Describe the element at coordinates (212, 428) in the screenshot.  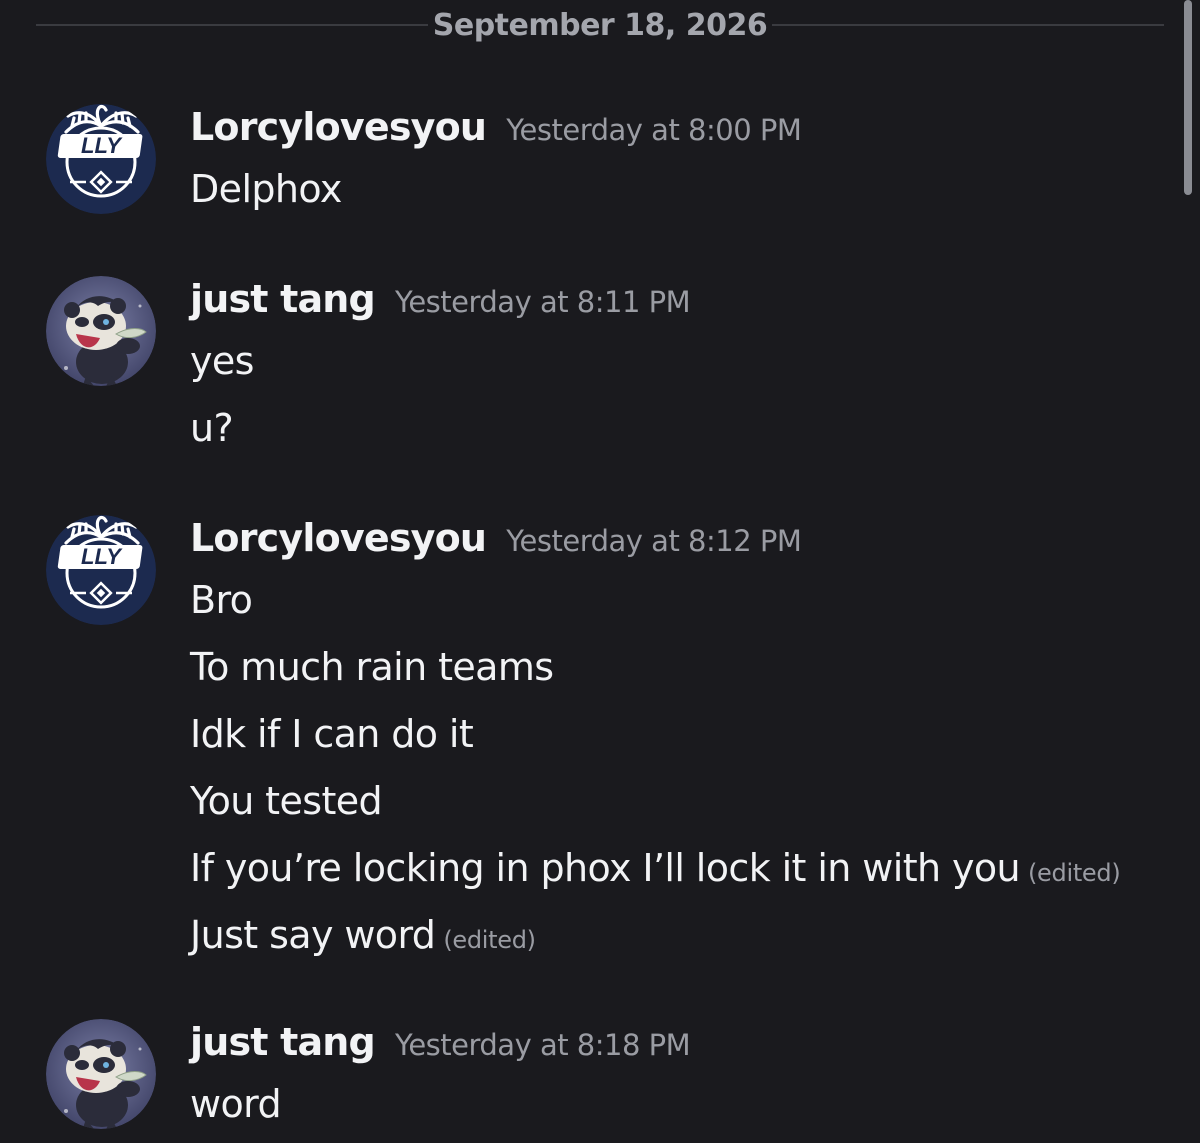
I see `message-text: u?` at that location.